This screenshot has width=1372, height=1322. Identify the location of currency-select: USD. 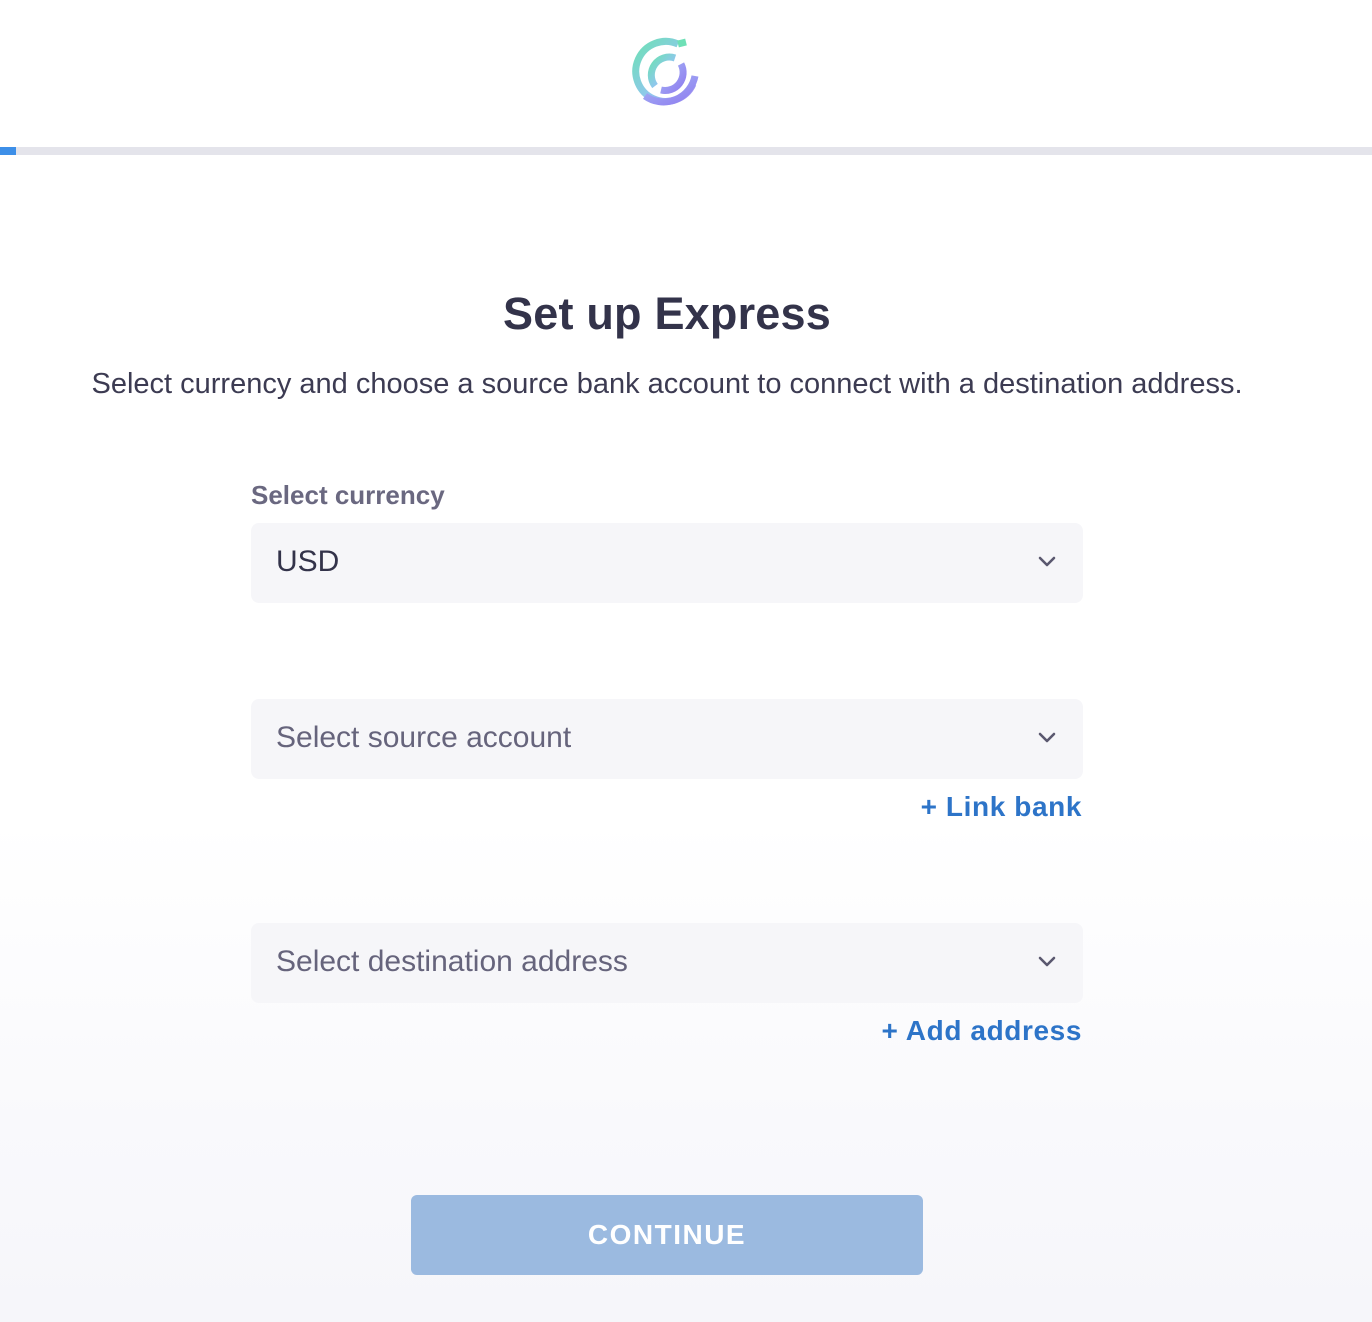
(667, 563).